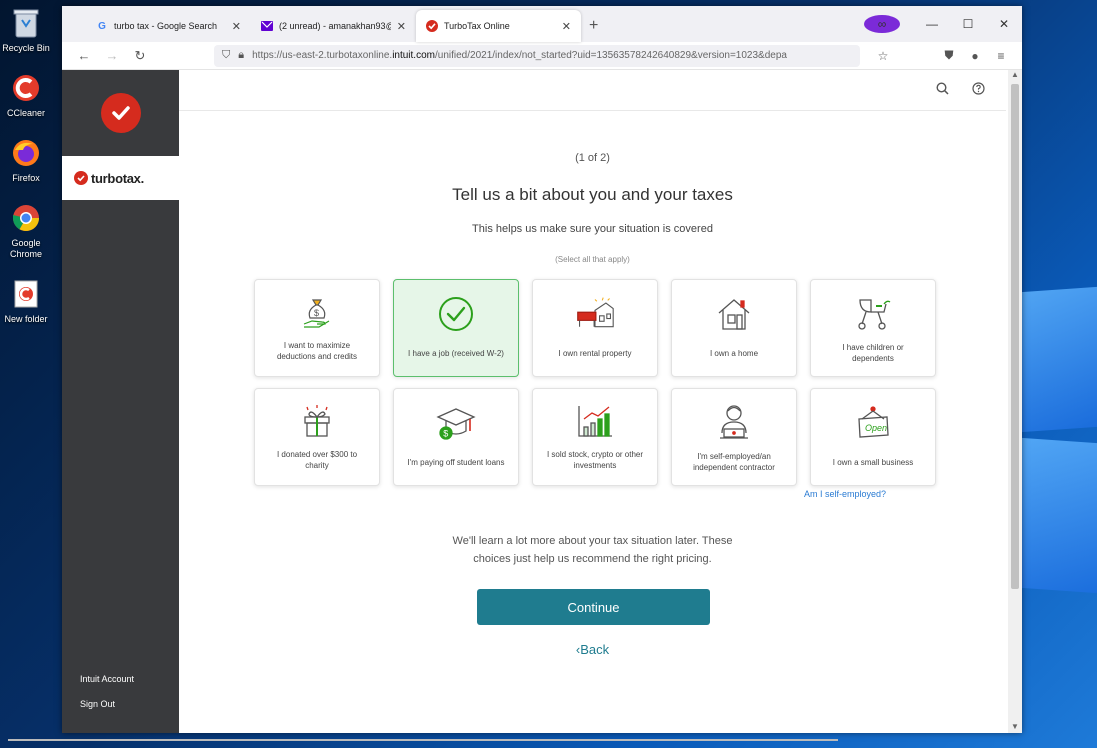 Image resolution: width=1097 pixels, height=748 pixels. What do you see at coordinates (883, 56) in the screenshot?
I see `bookmark-star-icon: ☆` at bounding box center [883, 56].